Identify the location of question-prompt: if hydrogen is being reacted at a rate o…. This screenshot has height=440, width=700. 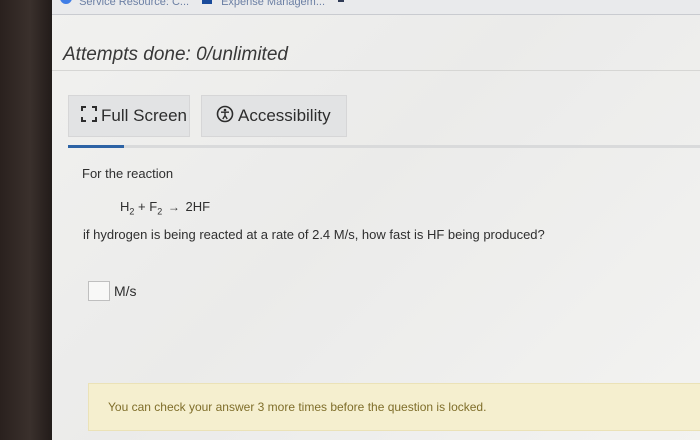
(314, 234).